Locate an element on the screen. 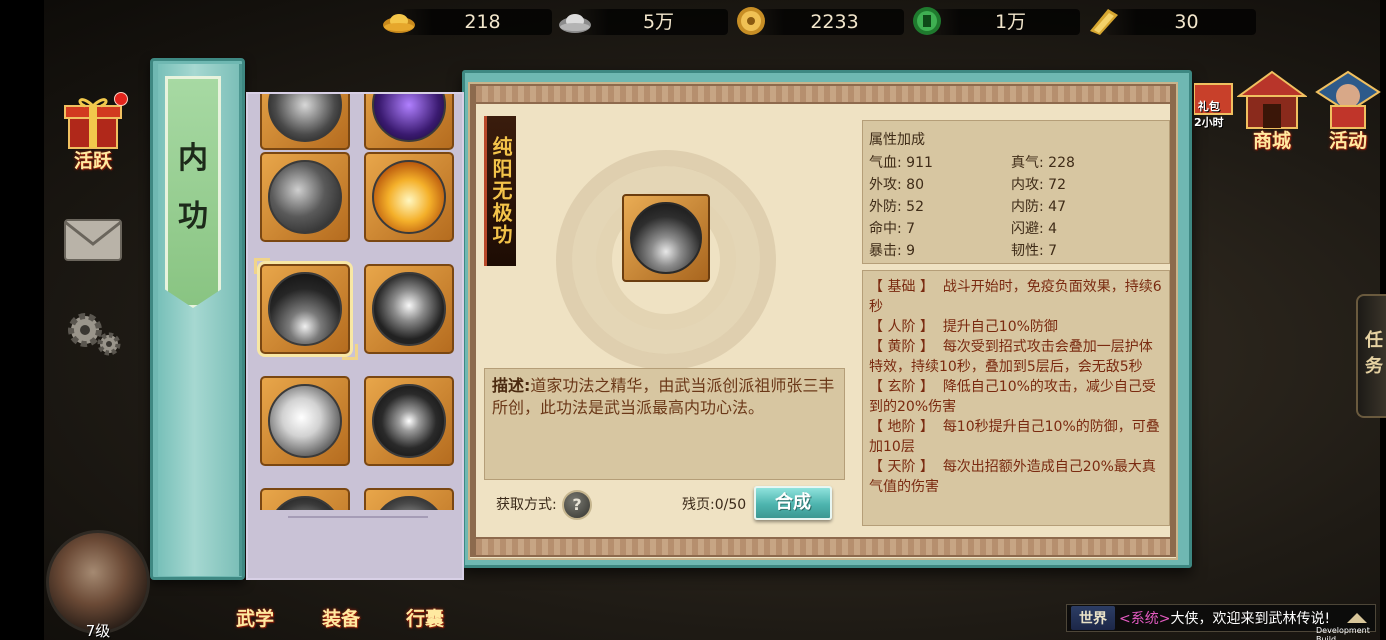 The image size is (1386, 640). gold-ingot-icon is located at coordinates (399, 23).